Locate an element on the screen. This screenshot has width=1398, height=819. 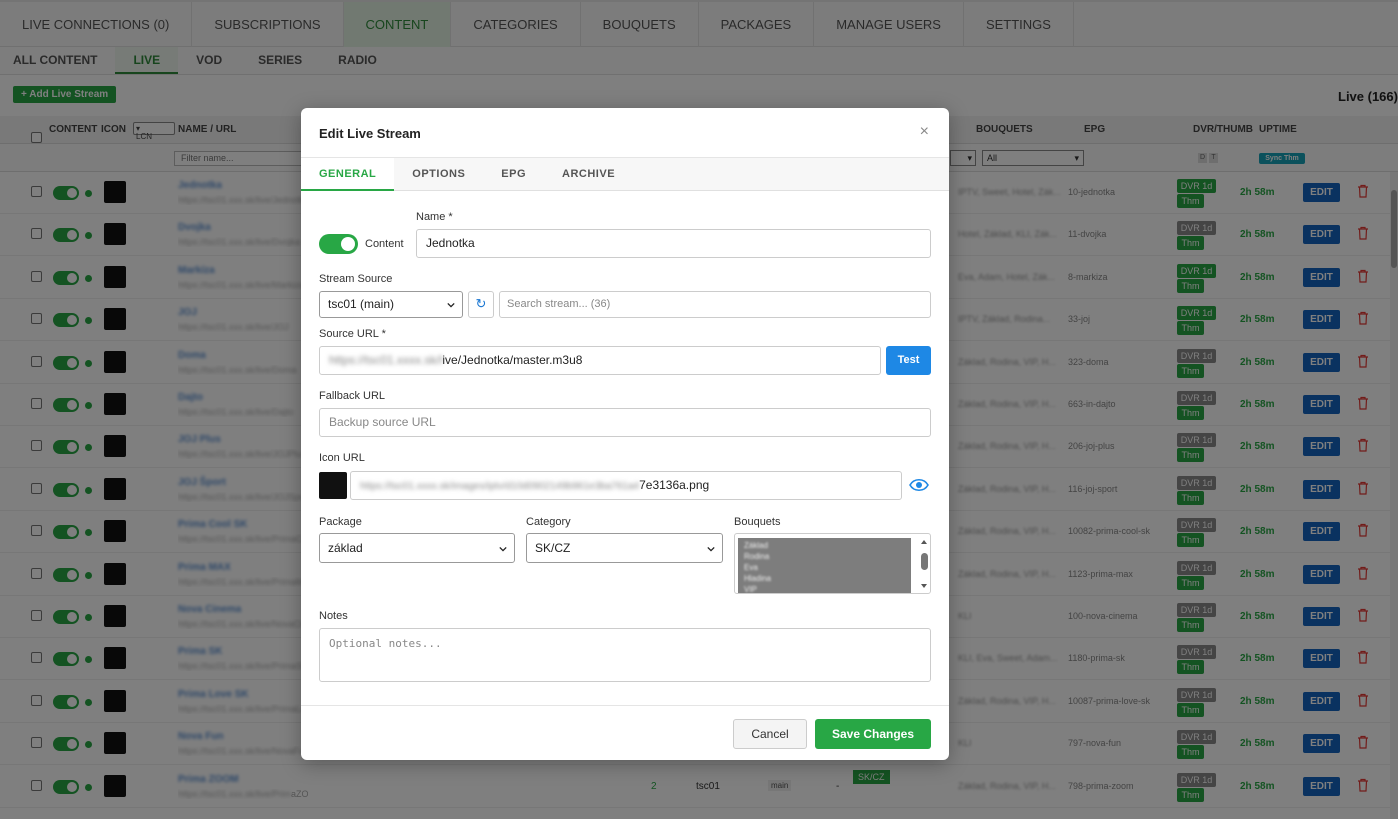
bouquet-option: Hladina is located at coordinates (757, 578).